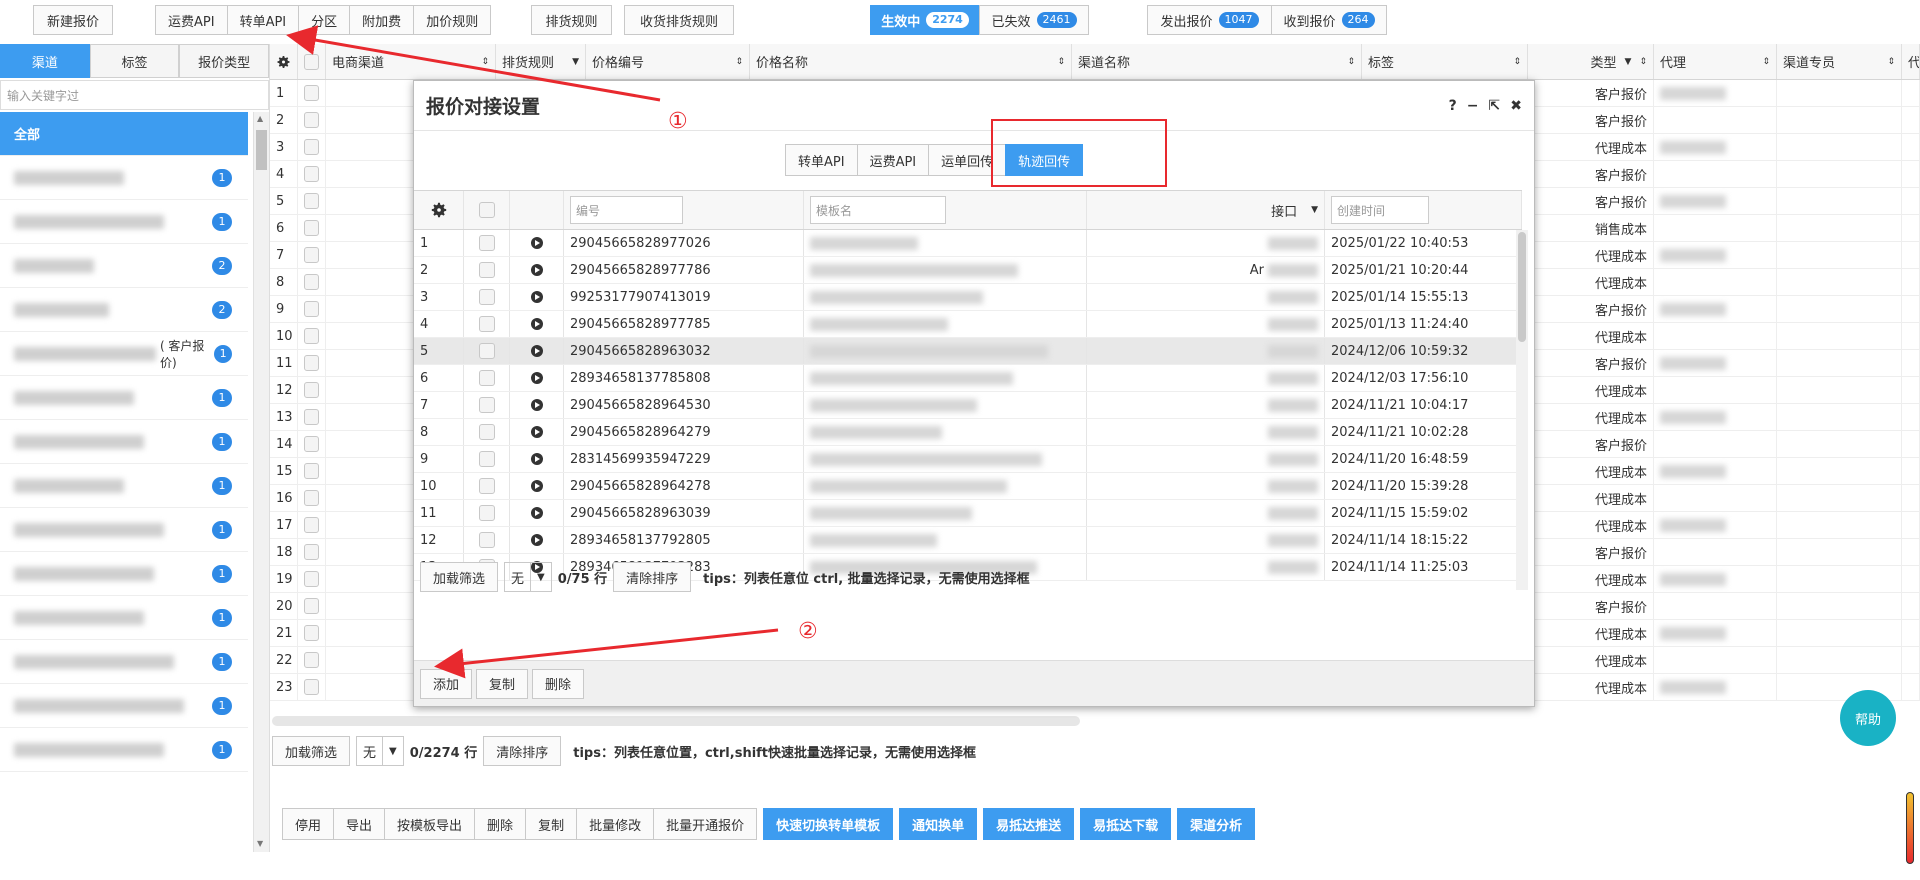  Describe the element at coordinates (1329, 20) in the screenshot. I see `received-quotes-button: 收到报价 264` at that location.